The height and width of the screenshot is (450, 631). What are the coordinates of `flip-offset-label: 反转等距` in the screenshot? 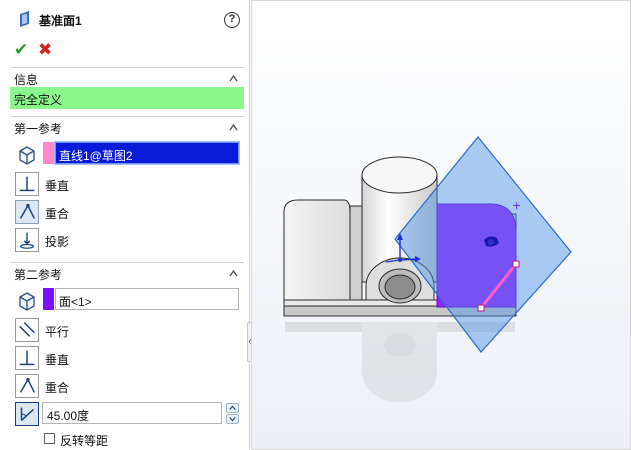 It's located at (84, 441).